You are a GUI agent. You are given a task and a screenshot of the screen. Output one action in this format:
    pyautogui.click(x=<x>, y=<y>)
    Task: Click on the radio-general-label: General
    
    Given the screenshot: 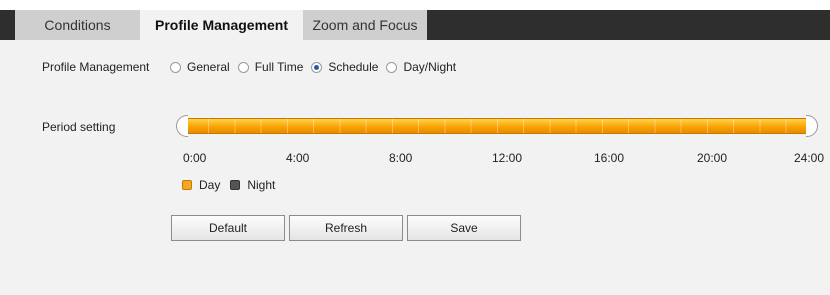 What is the action you would take?
    pyautogui.click(x=208, y=67)
    